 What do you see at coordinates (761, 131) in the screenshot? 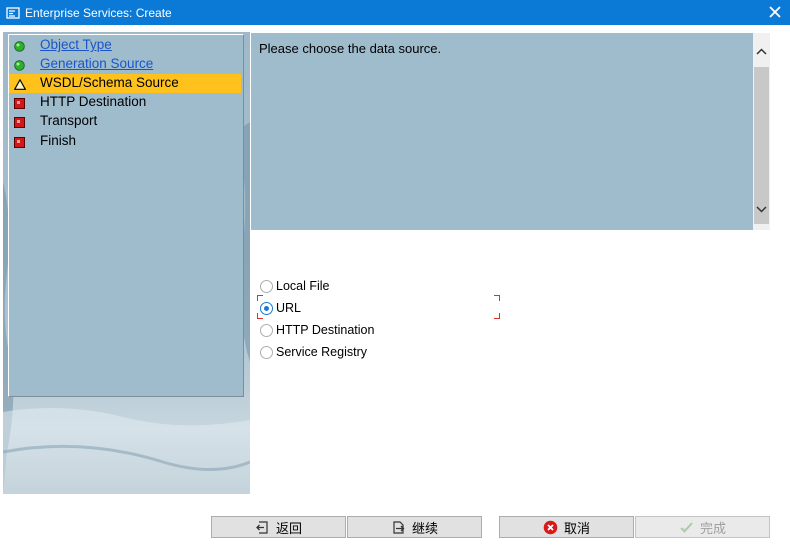
I see `message-scrollbar` at bounding box center [761, 131].